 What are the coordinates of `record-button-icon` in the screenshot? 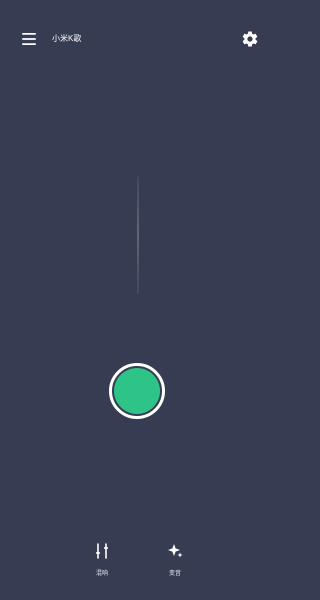 It's located at (137, 391).